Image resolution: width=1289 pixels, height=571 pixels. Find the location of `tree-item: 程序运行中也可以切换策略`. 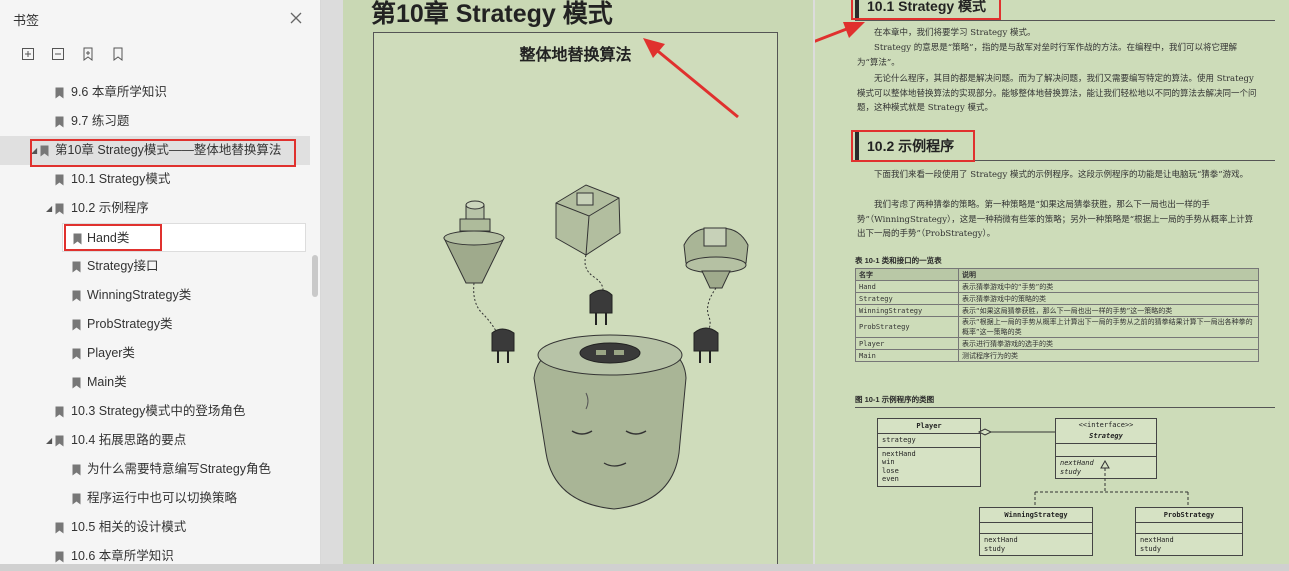

tree-item: 程序运行中也可以切换策略 is located at coordinates (155, 498).